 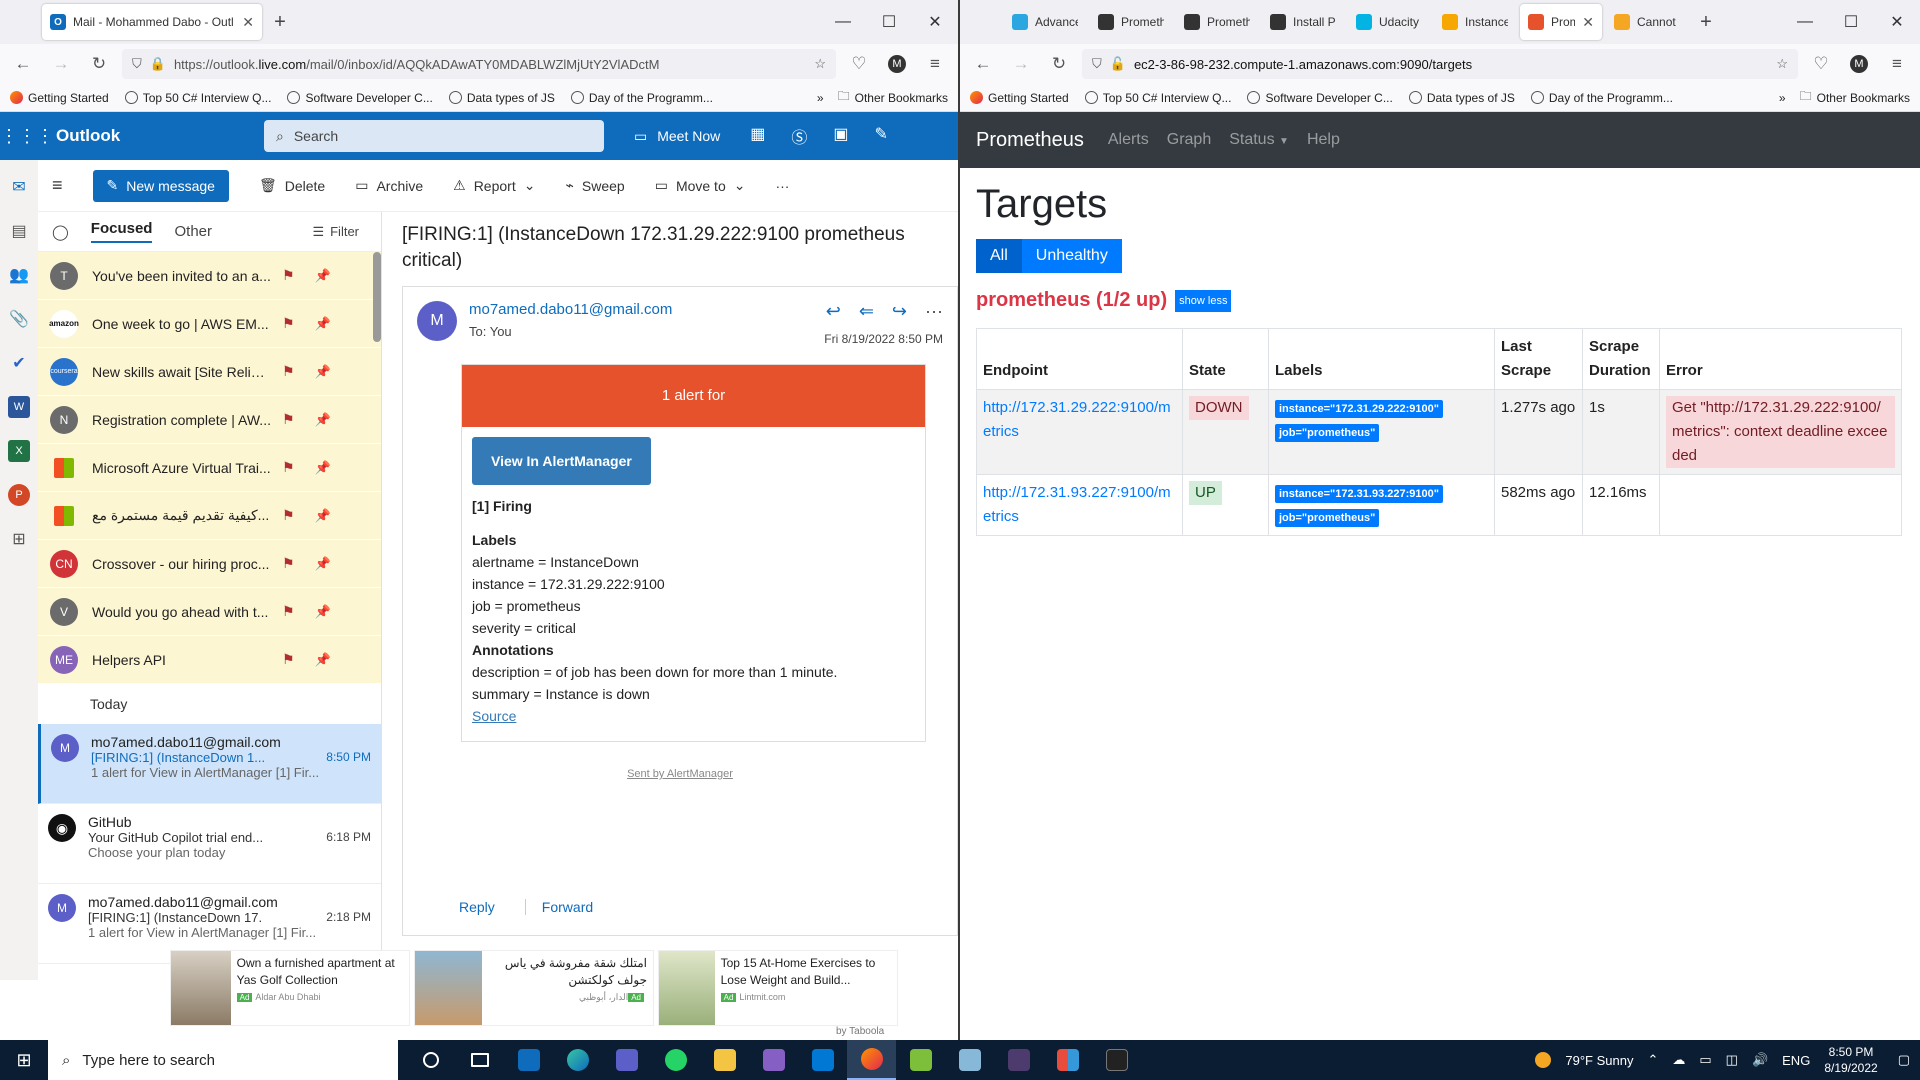 What do you see at coordinates (434, 136) in the screenshot?
I see `search-input: ⌕ Search` at bounding box center [434, 136].